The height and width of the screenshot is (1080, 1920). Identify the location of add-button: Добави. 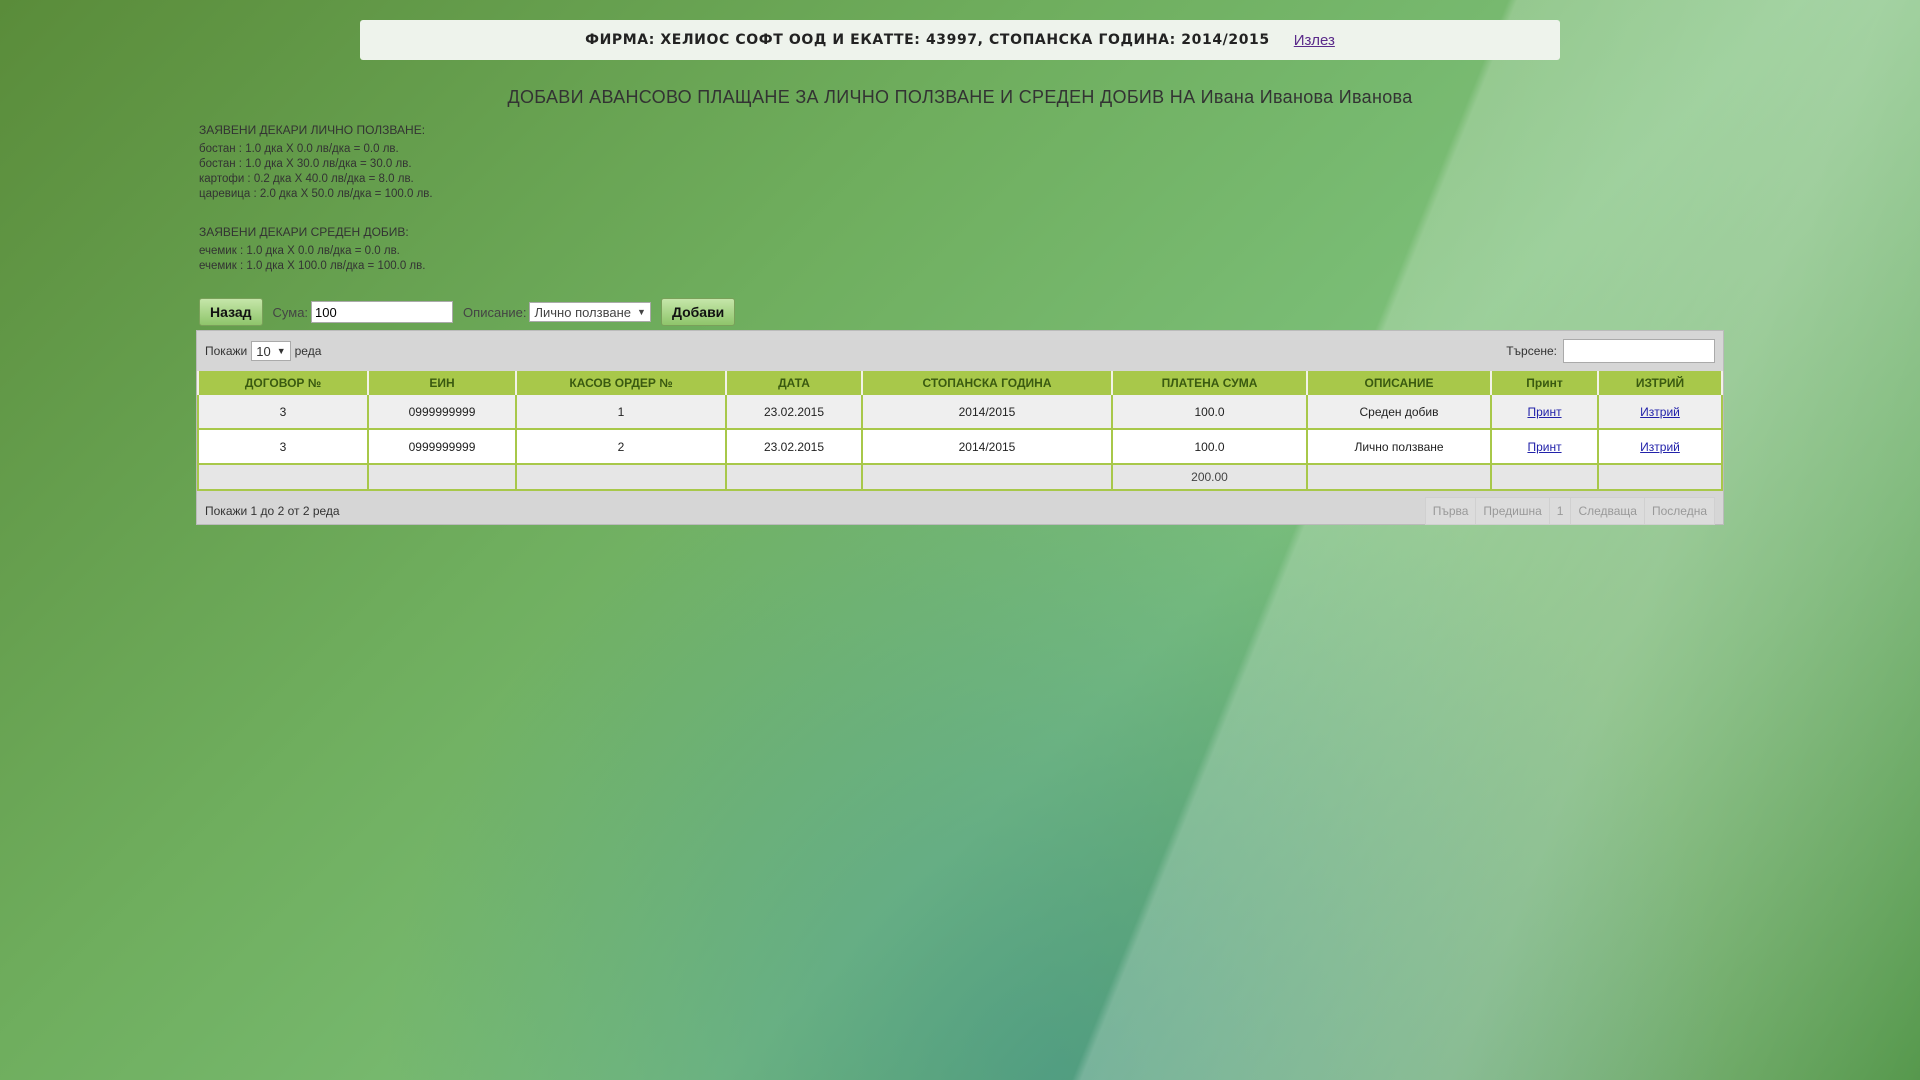
(698, 312).